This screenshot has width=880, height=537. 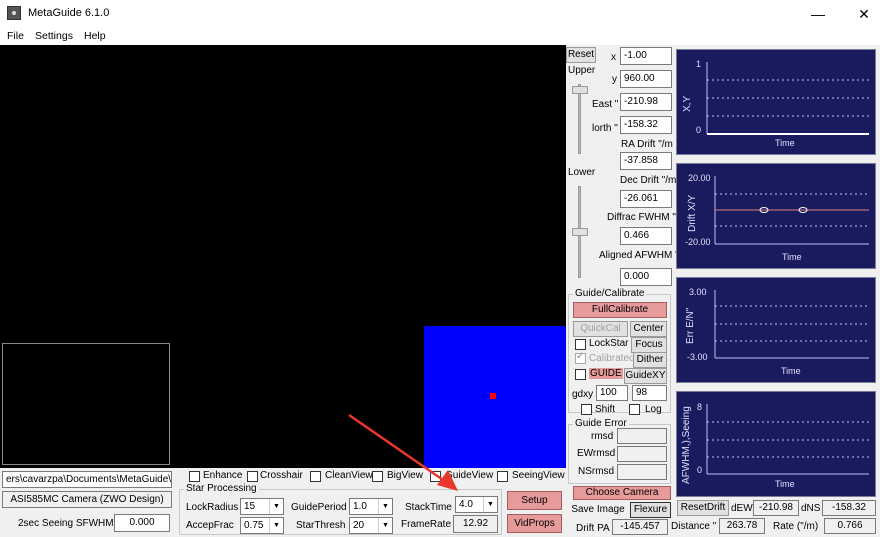 I want to click on app-icon, so click(x=14, y=13).